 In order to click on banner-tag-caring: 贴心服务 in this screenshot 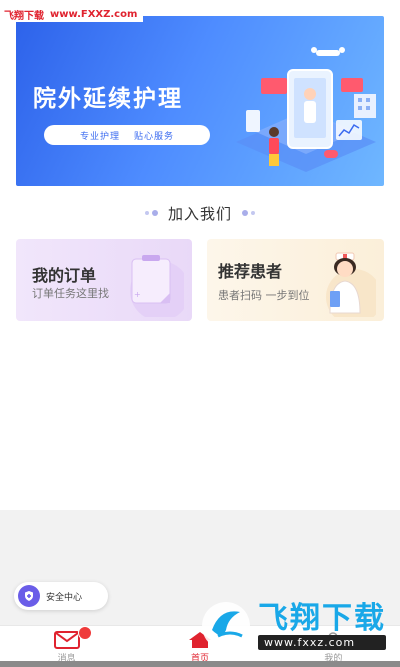, I will do `click(154, 136)`.